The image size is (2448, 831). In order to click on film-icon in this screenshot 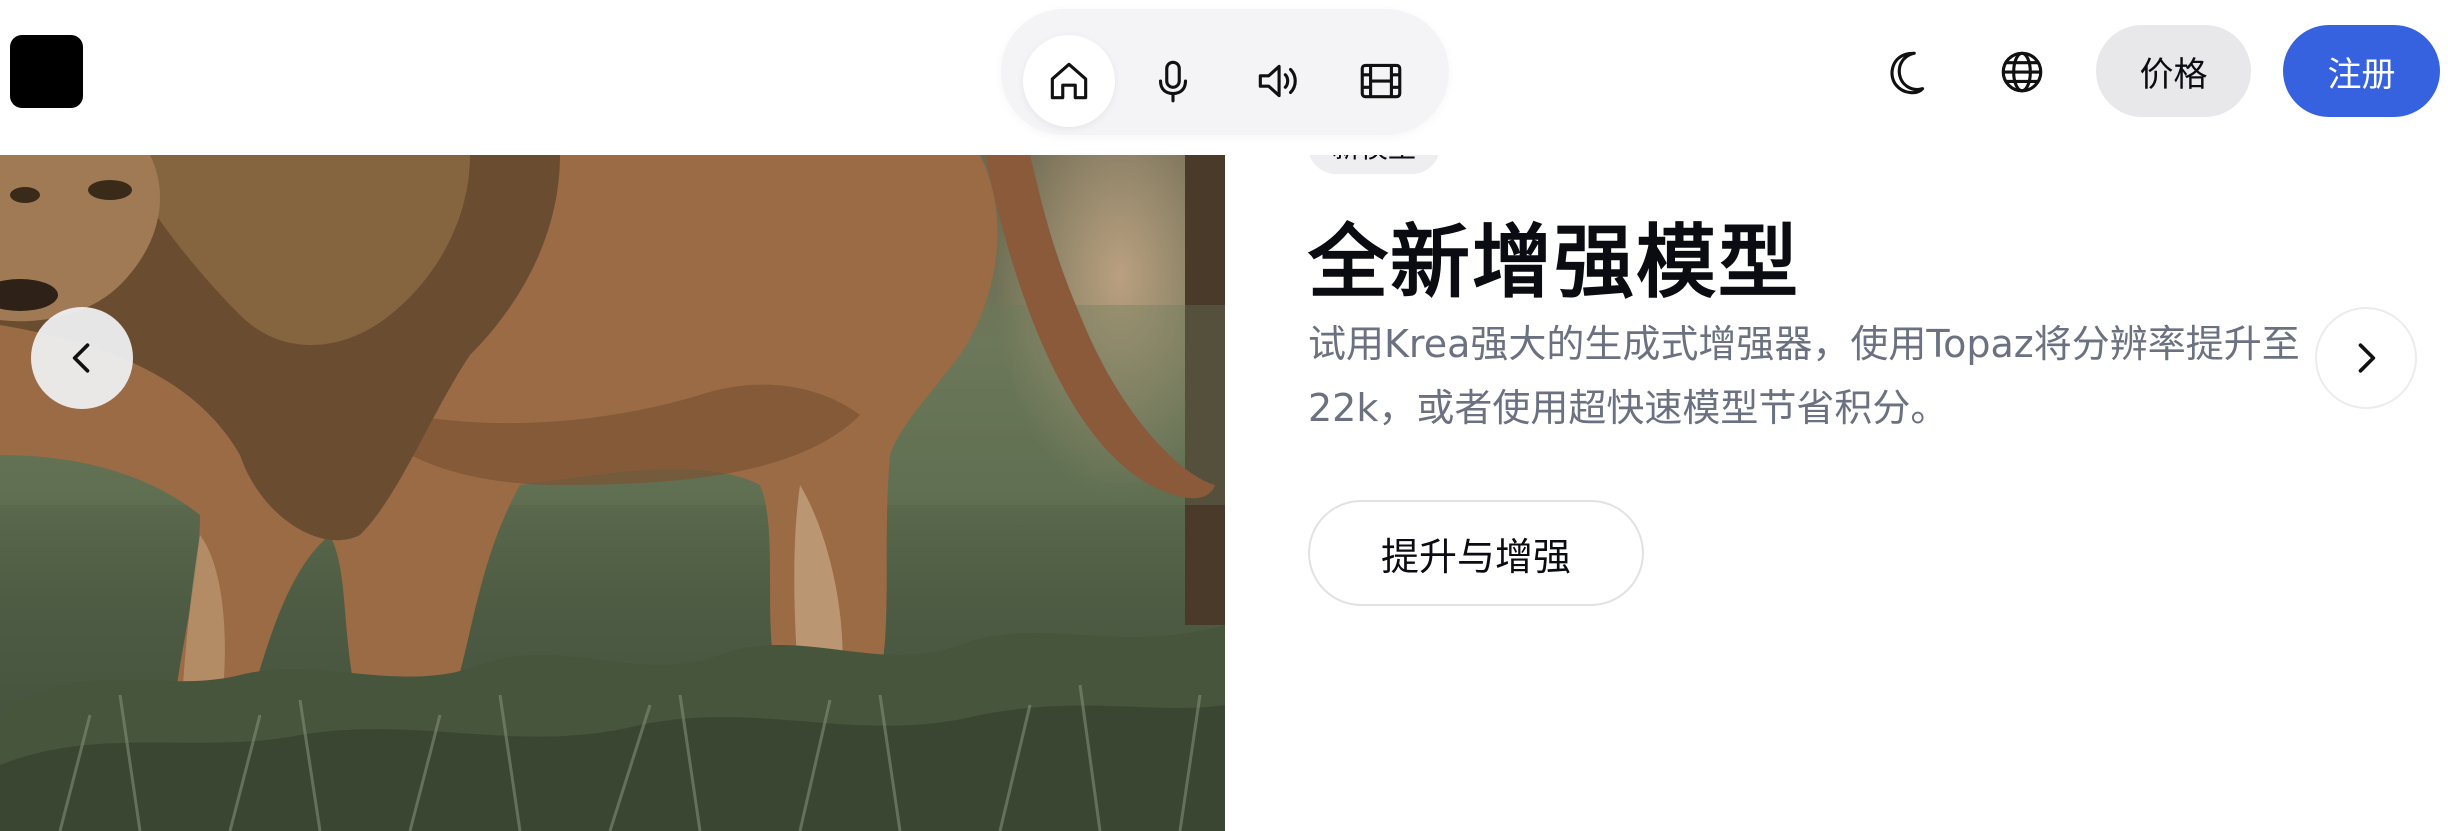, I will do `click(1381, 81)`.